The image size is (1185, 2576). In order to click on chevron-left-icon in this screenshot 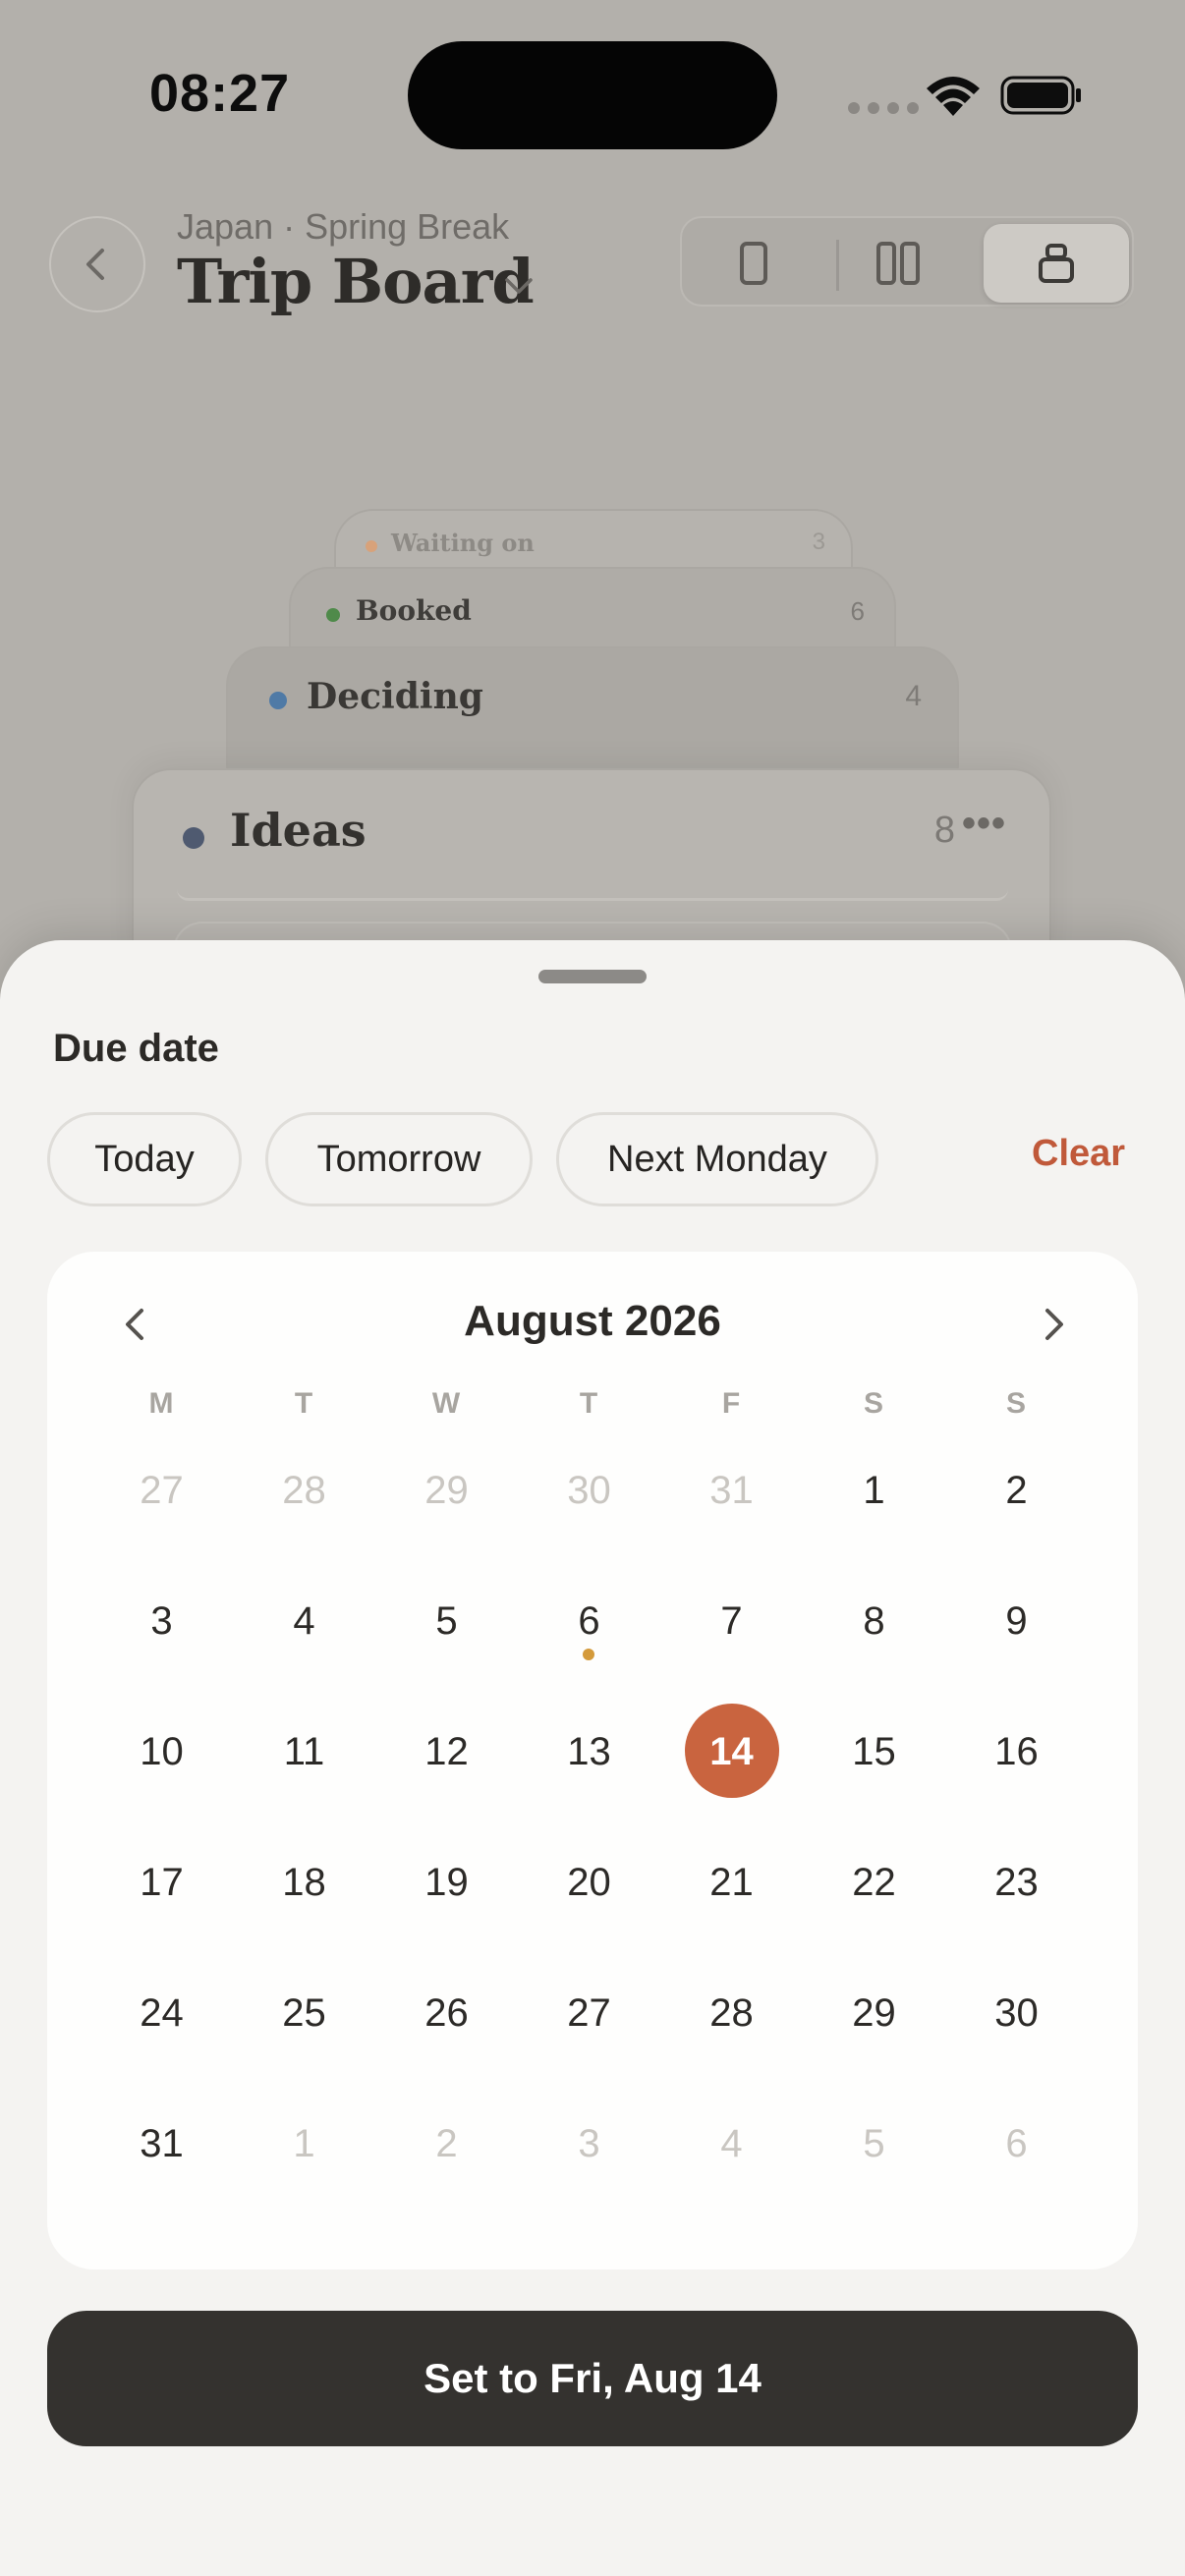, I will do `click(95, 264)`.